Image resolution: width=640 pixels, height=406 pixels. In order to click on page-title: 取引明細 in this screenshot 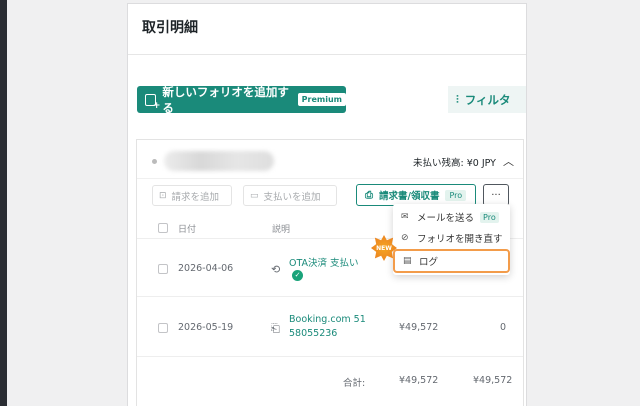, I will do `click(170, 28)`.